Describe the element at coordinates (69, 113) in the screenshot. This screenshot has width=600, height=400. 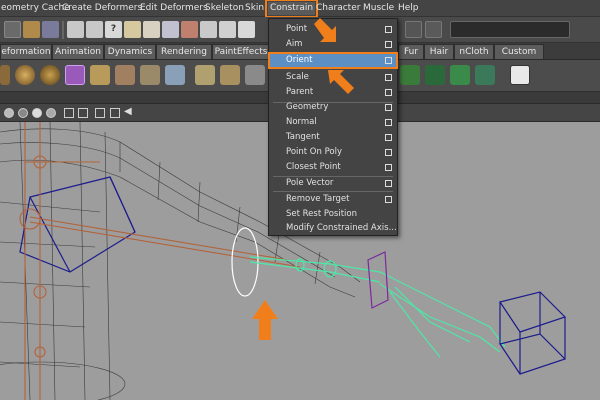
I see `xray-icon` at that location.